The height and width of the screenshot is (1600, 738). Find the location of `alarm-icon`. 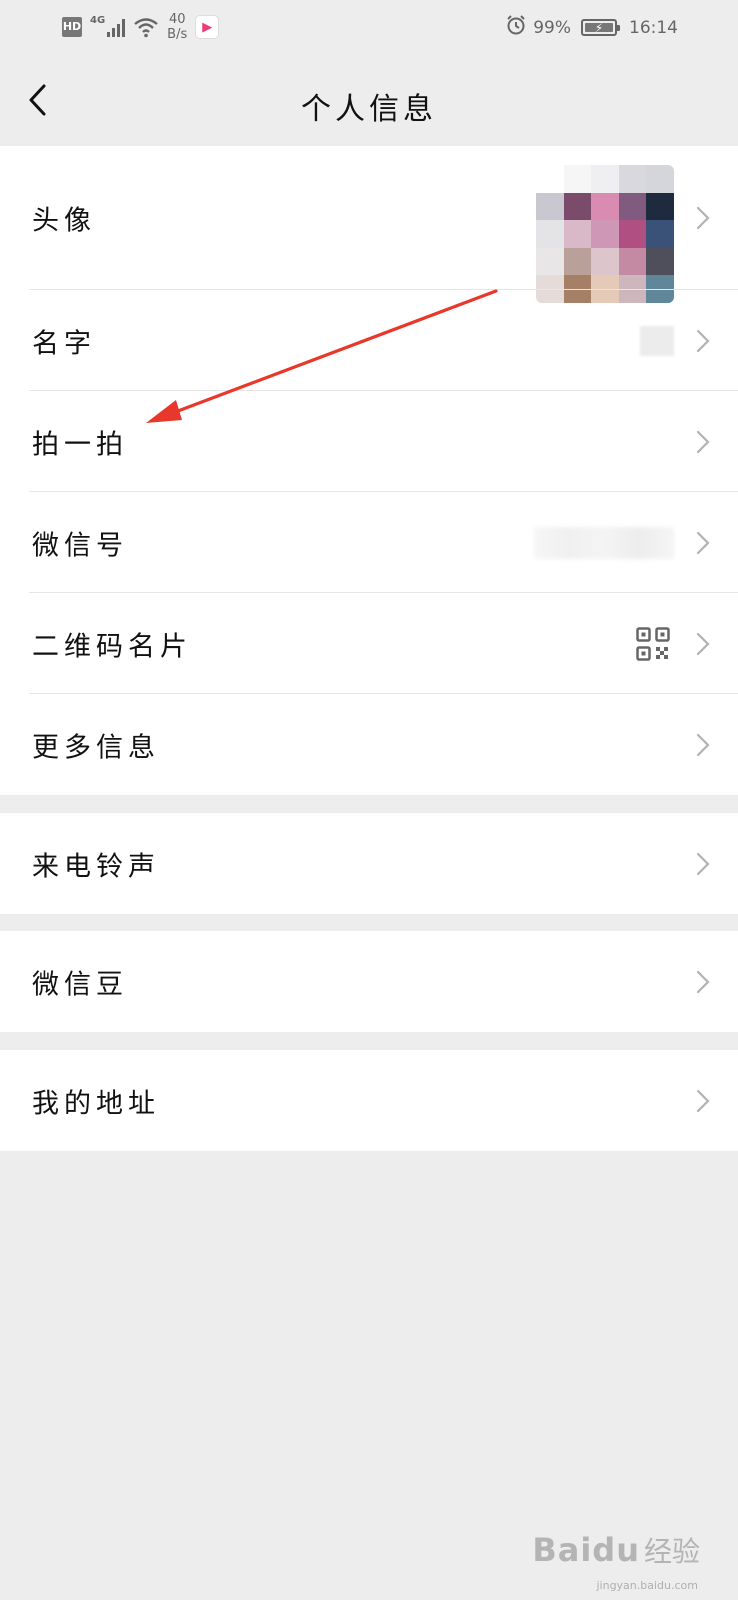

alarm-icon is located at coordinates (516, 27).